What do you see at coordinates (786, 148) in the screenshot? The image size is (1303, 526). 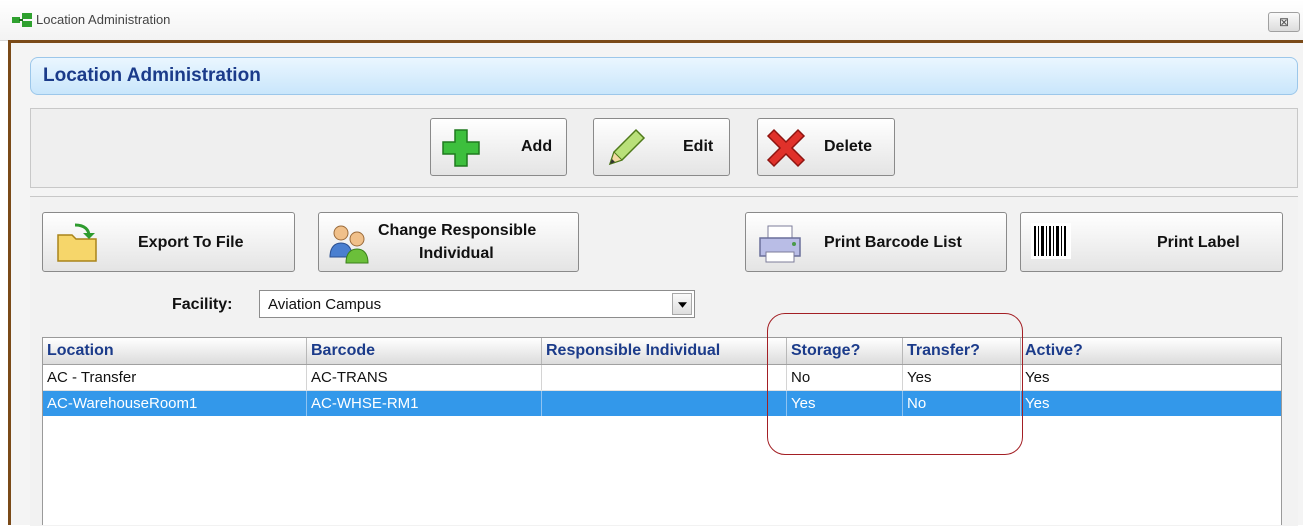 I see `delete-x-icon` at bounding box center [786, 148].